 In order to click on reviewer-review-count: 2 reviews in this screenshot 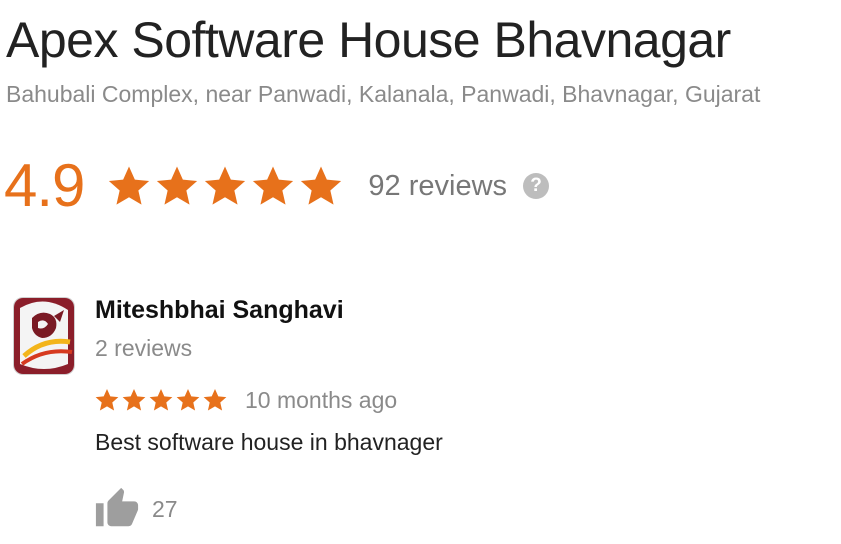, I will do `click(144, 348)`.